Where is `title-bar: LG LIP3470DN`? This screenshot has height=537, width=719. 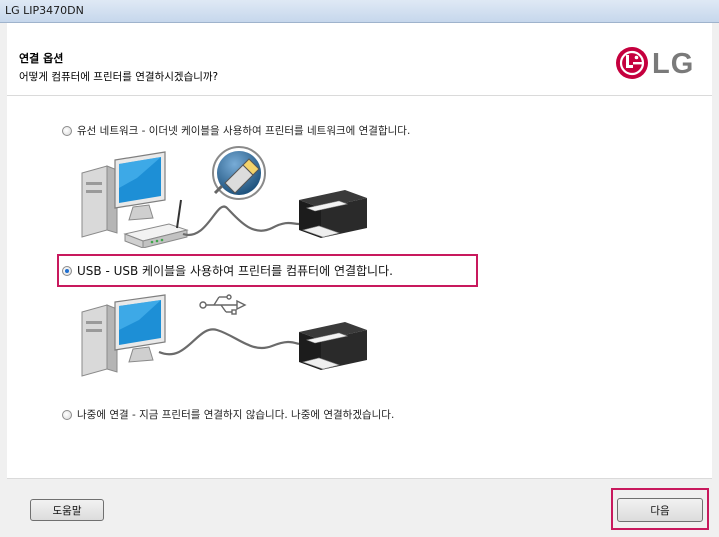 title-bar: LG LIP3470DN is located at coordinates (359, 11).